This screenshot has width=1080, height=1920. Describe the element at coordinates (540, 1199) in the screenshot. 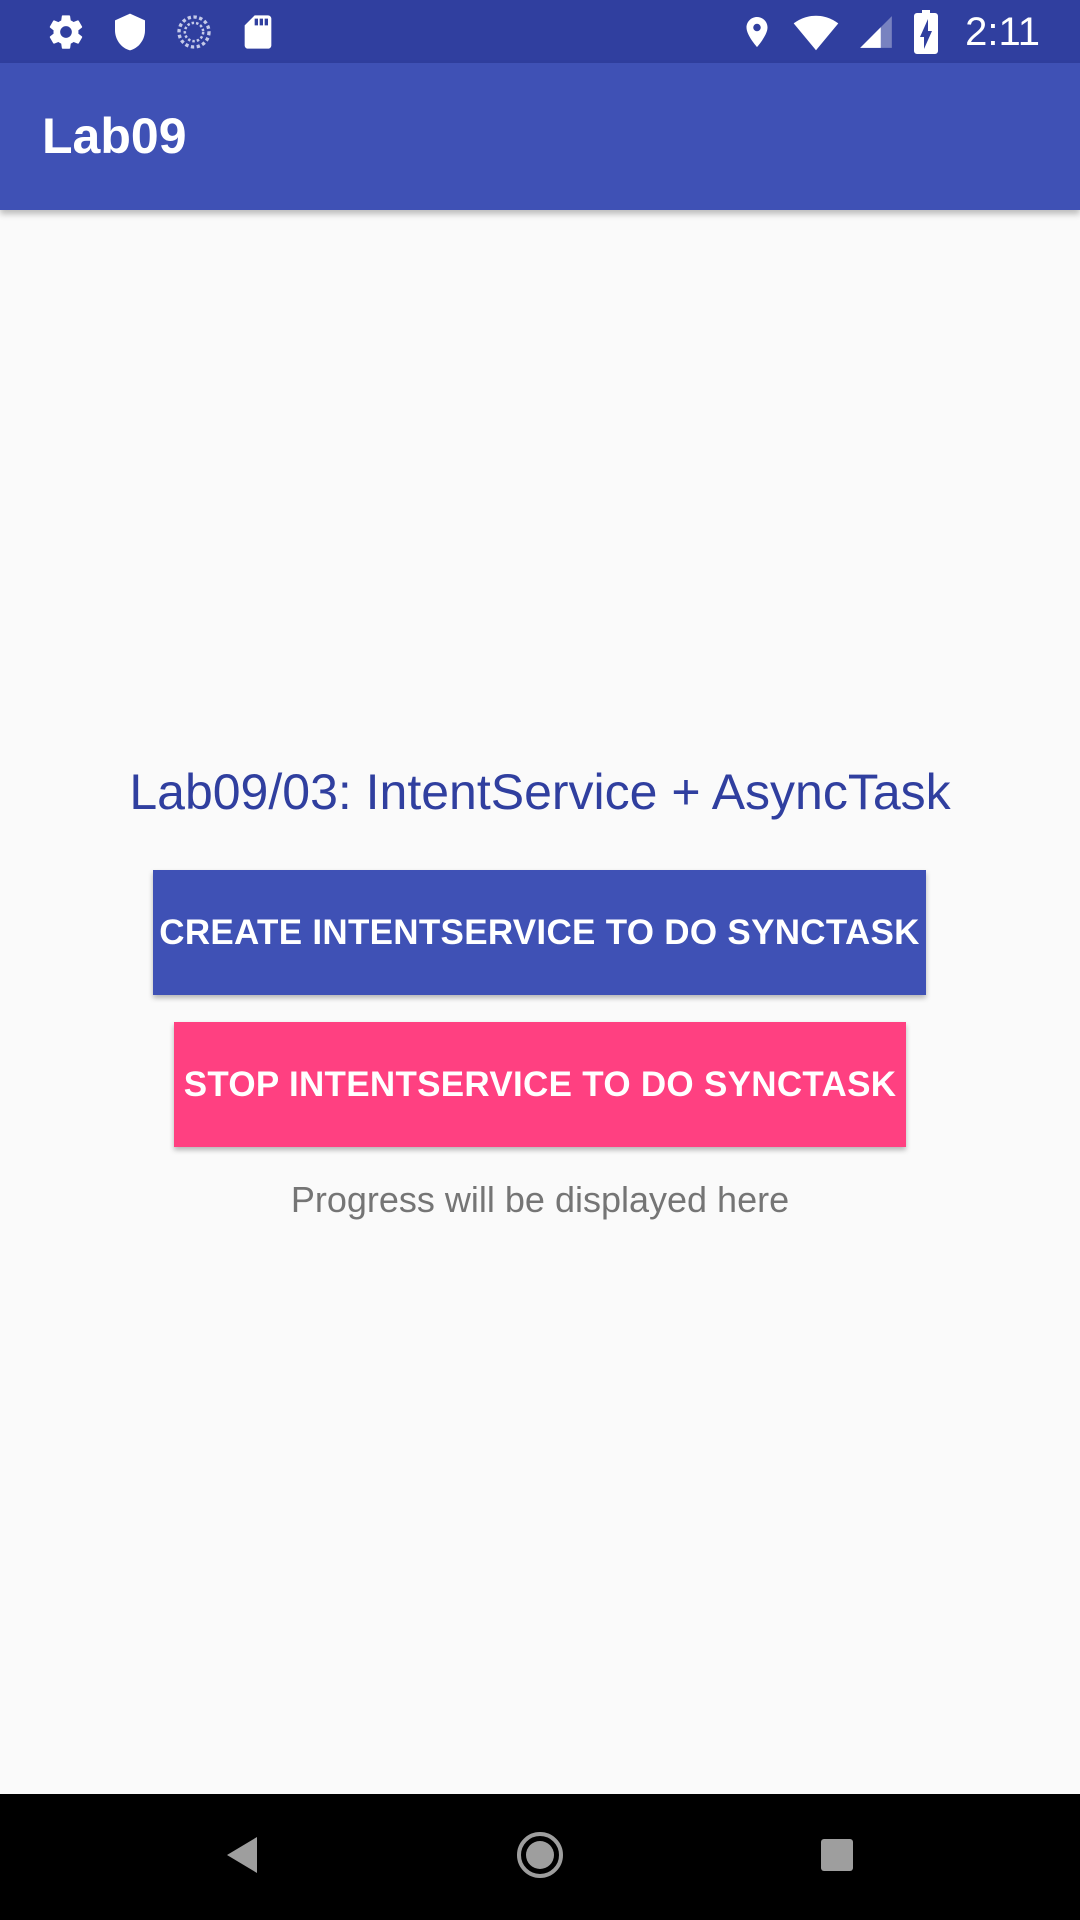

I see `progress-text: Progress will be displayed here` at that location.